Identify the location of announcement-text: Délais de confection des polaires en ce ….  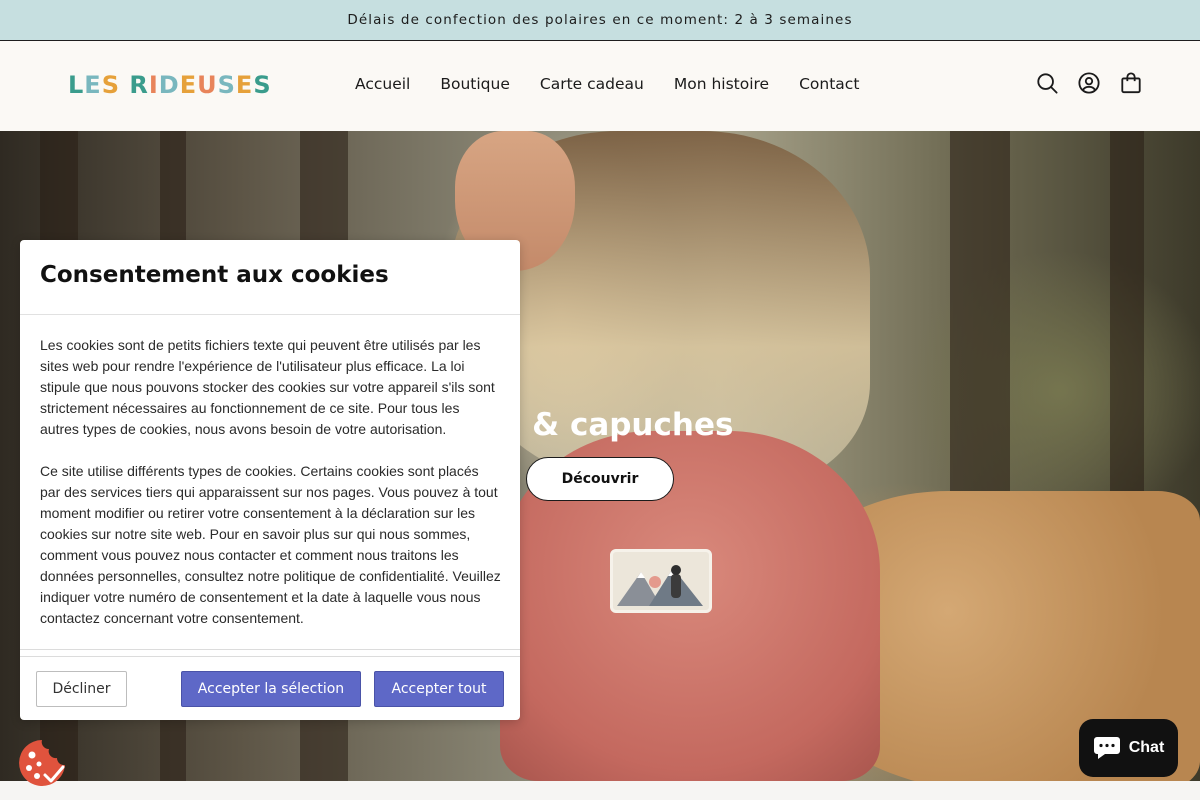
(600, 20).